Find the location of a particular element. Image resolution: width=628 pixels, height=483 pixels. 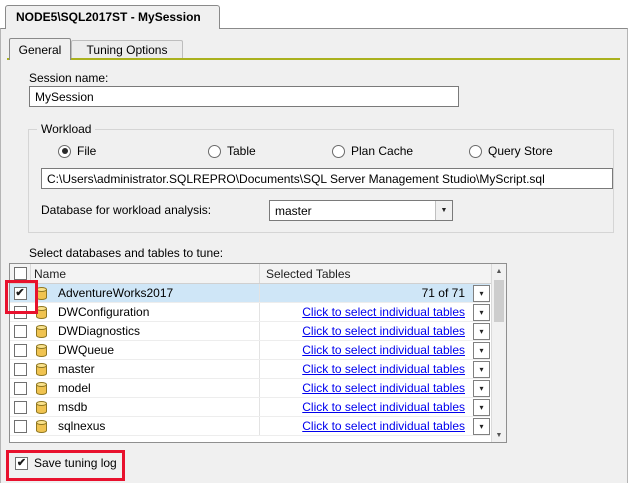

save-tuning-log-checkbox: ✔ is located at coordinates (21, 463).